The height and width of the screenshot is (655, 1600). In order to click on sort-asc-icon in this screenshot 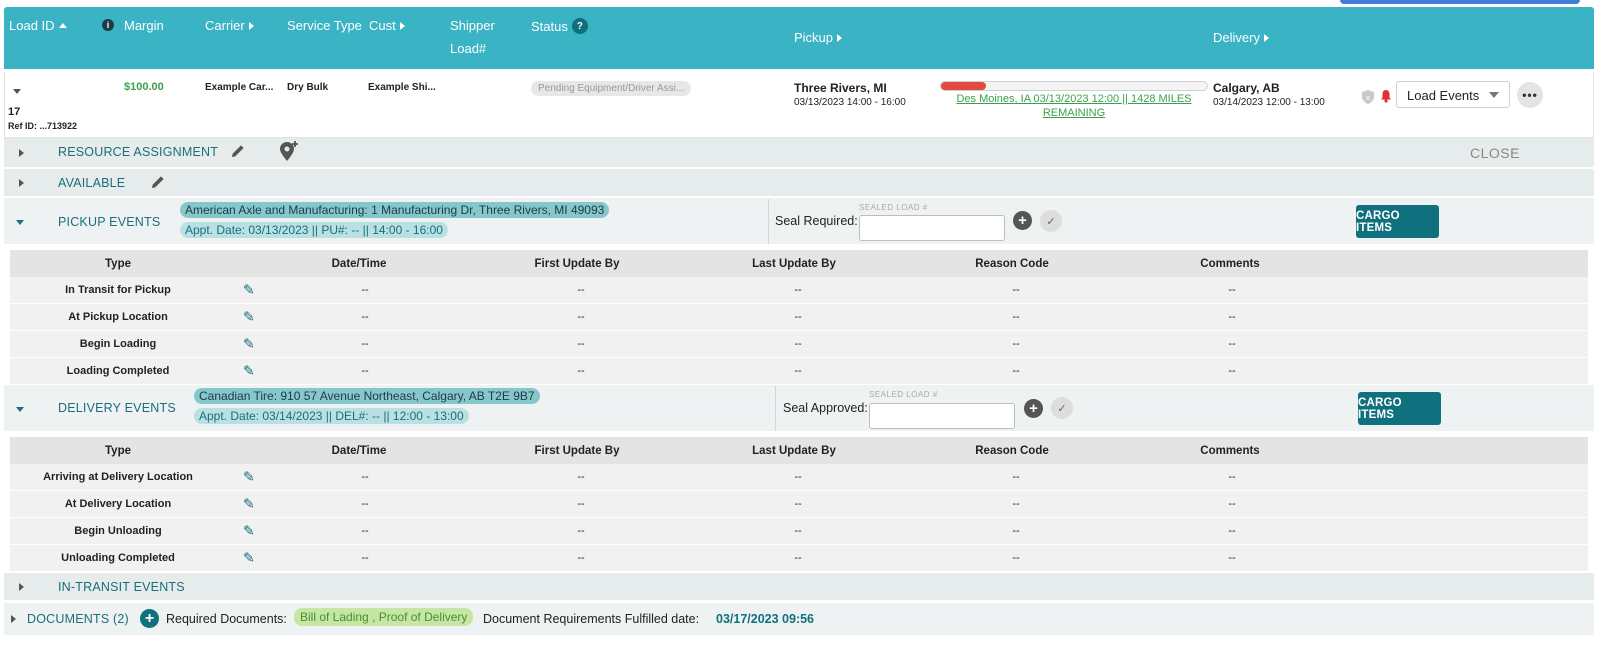, I will do `click(62, 25)`.